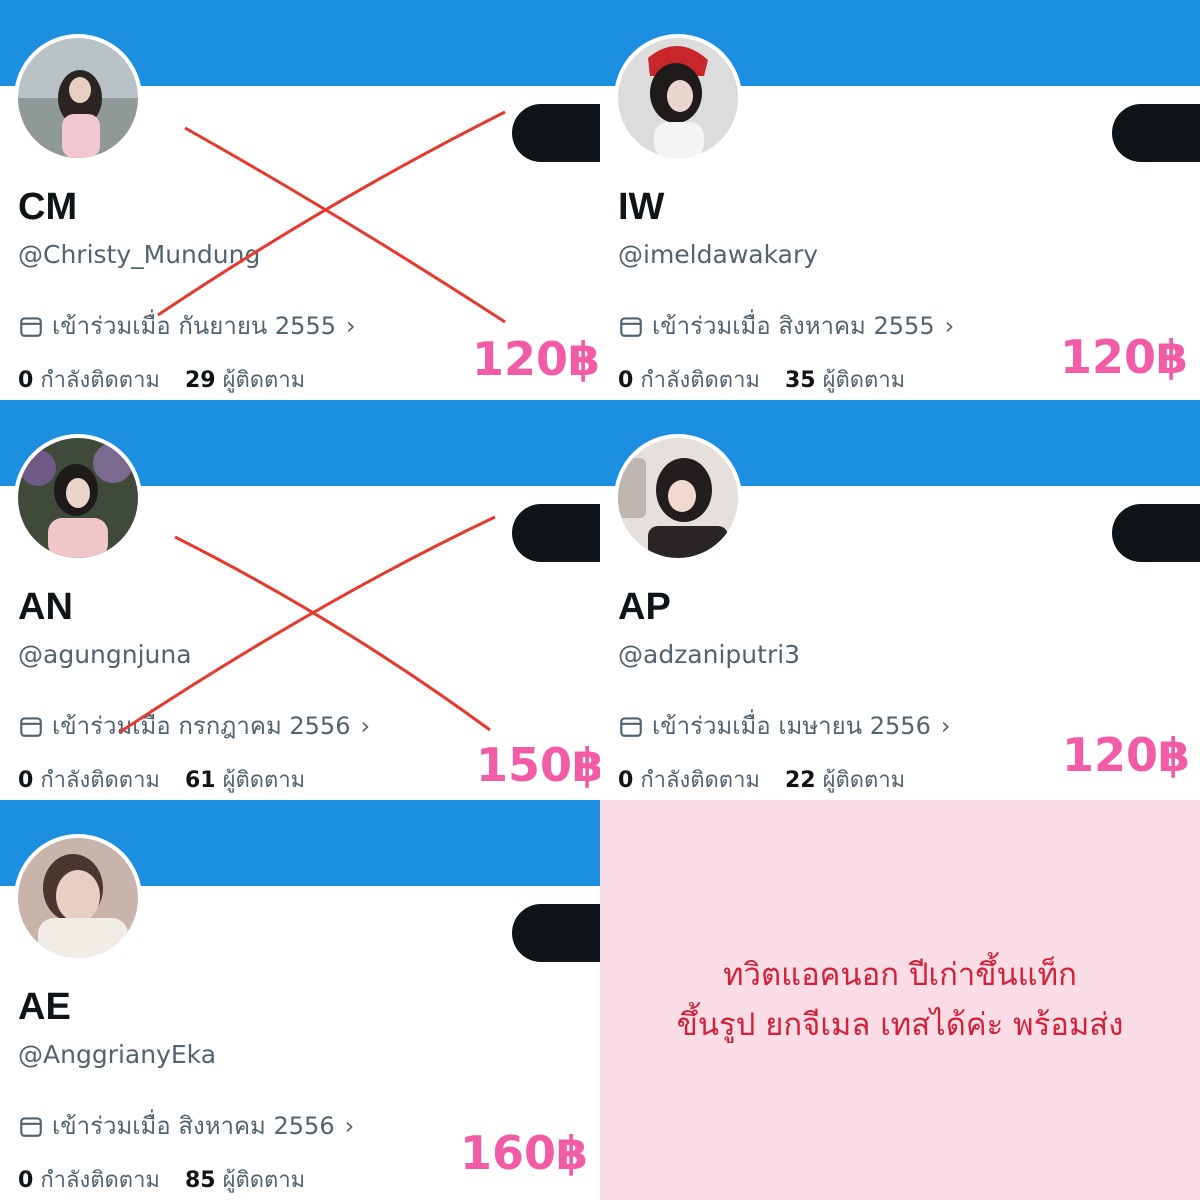 This screenshot has height=1200, width=1200. Describe the element at coordinates (709, 654) in the screenshot. I see `username: @adzaniputri3` at that location.